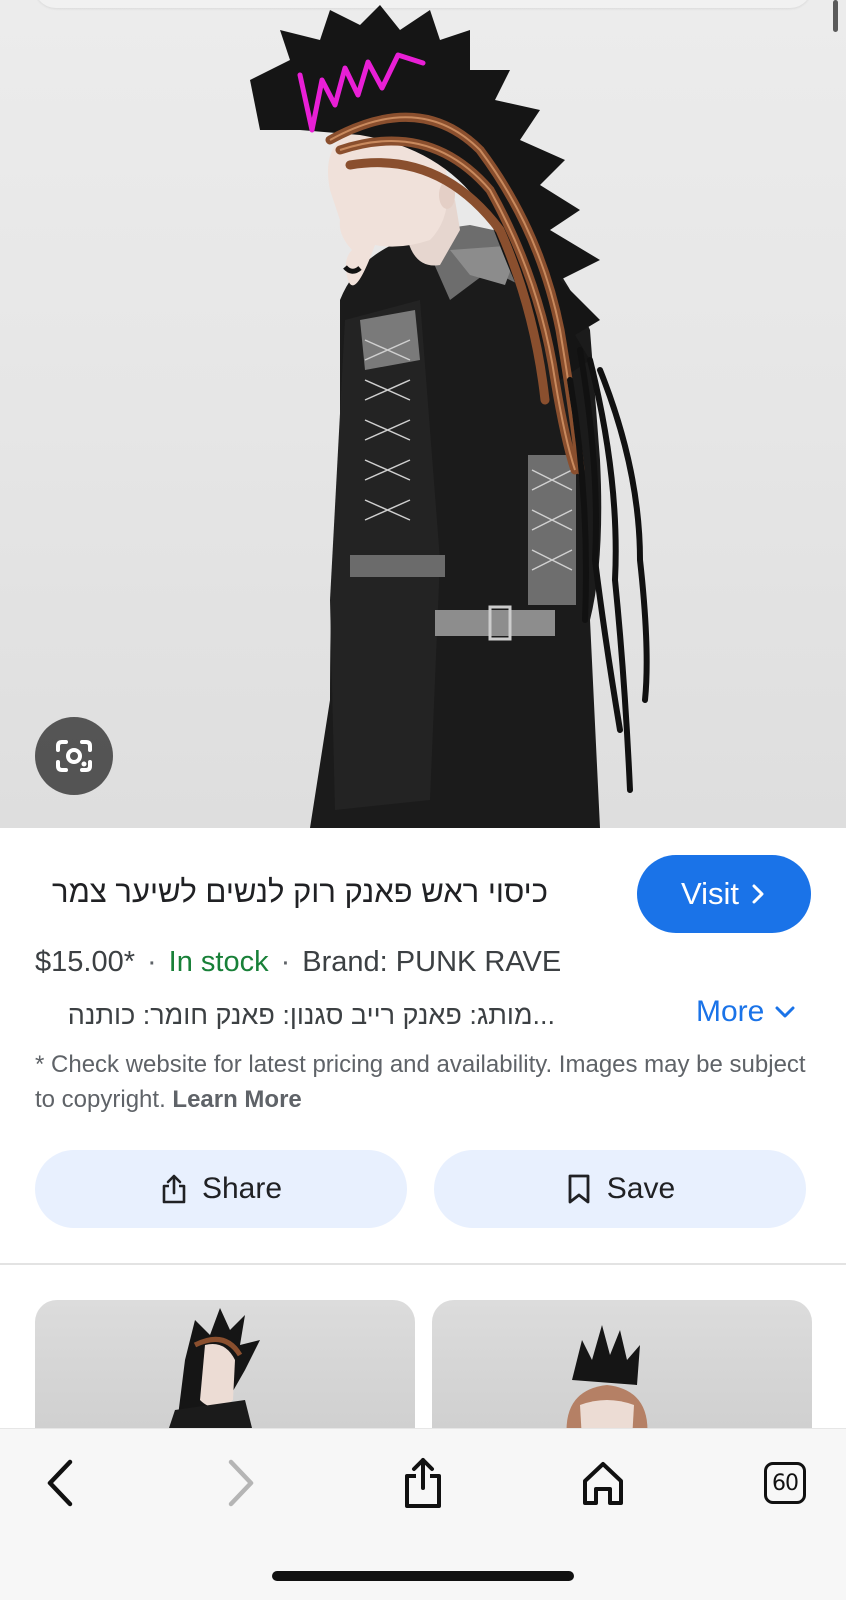  I want to click on home-button, so click(603, 1483).